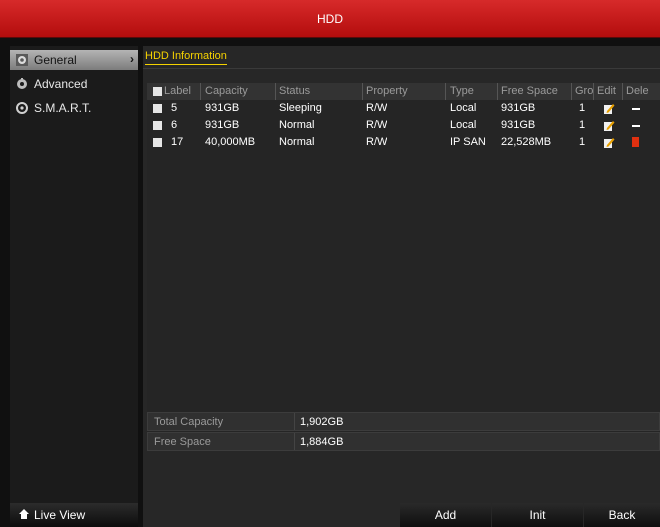 This screenshot has height=527, width=660. Describe the element at coordinates (186, 57) in the screenshot. I see `tab-hdd-information: HDD Information` at that location.